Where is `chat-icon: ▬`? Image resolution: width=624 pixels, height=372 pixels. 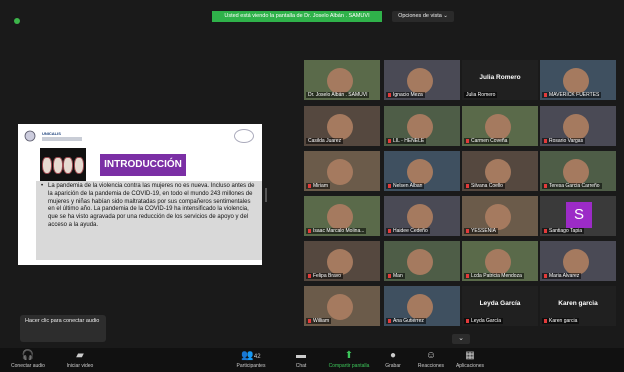 chat-icon: ▬ is located at coordinates (301, 355).